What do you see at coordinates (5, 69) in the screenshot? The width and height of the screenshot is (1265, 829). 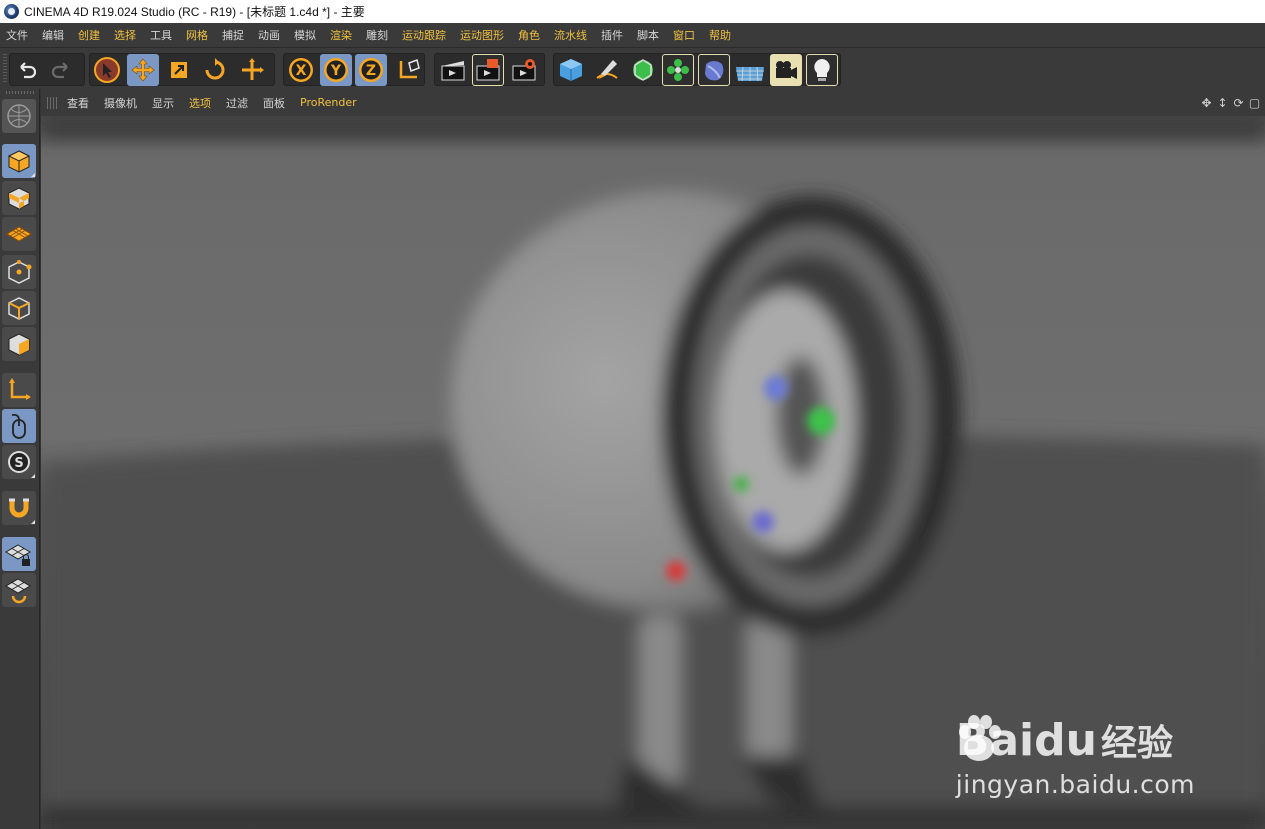 I see `toolbar-grip` at bounding box center [5, 69].